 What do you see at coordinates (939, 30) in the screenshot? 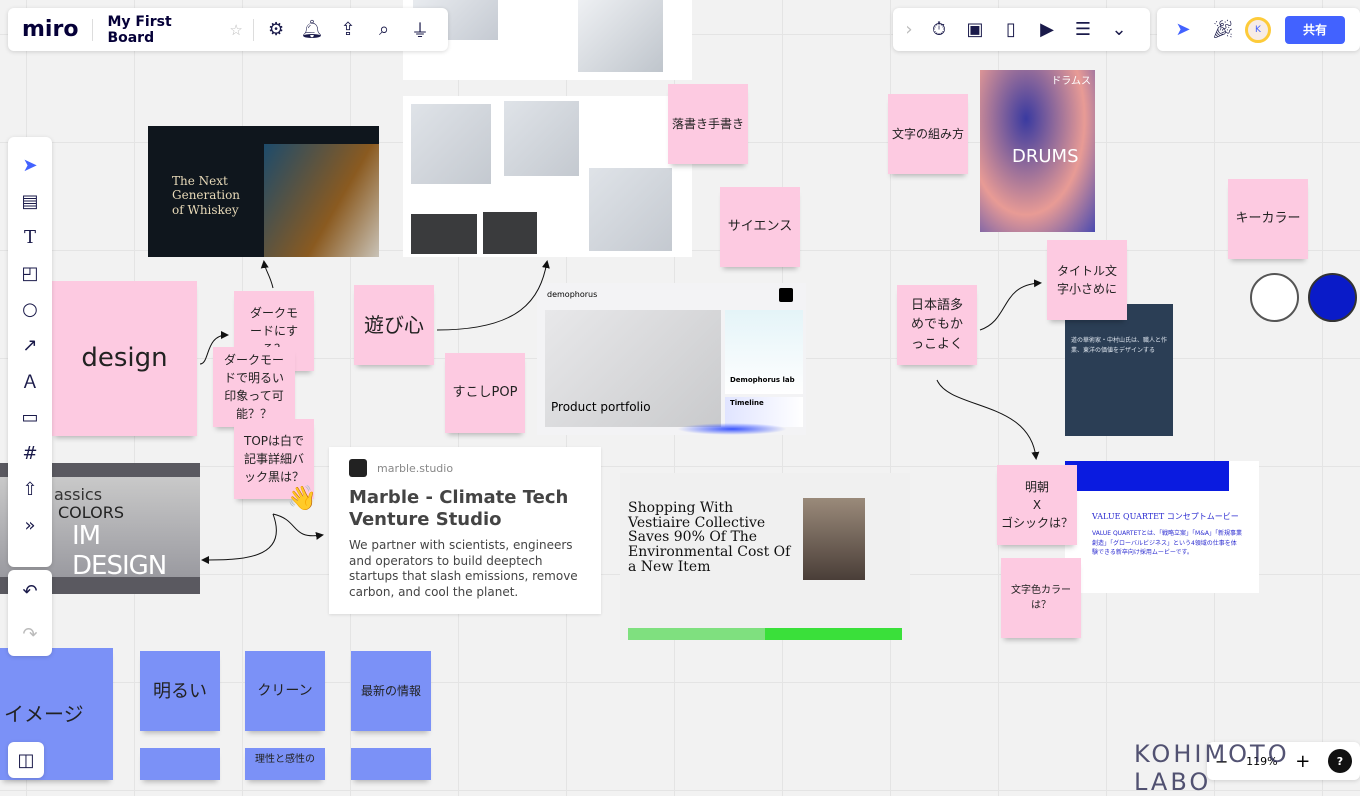
I see `timer-icon: ⏱` at bounding box center [939, 30].